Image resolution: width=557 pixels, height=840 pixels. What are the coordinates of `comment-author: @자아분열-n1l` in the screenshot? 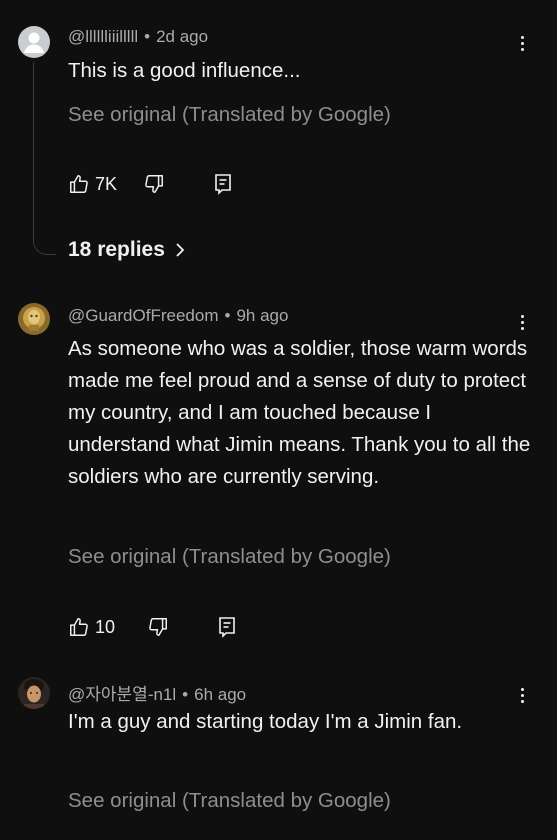 It's located at (122, 694).